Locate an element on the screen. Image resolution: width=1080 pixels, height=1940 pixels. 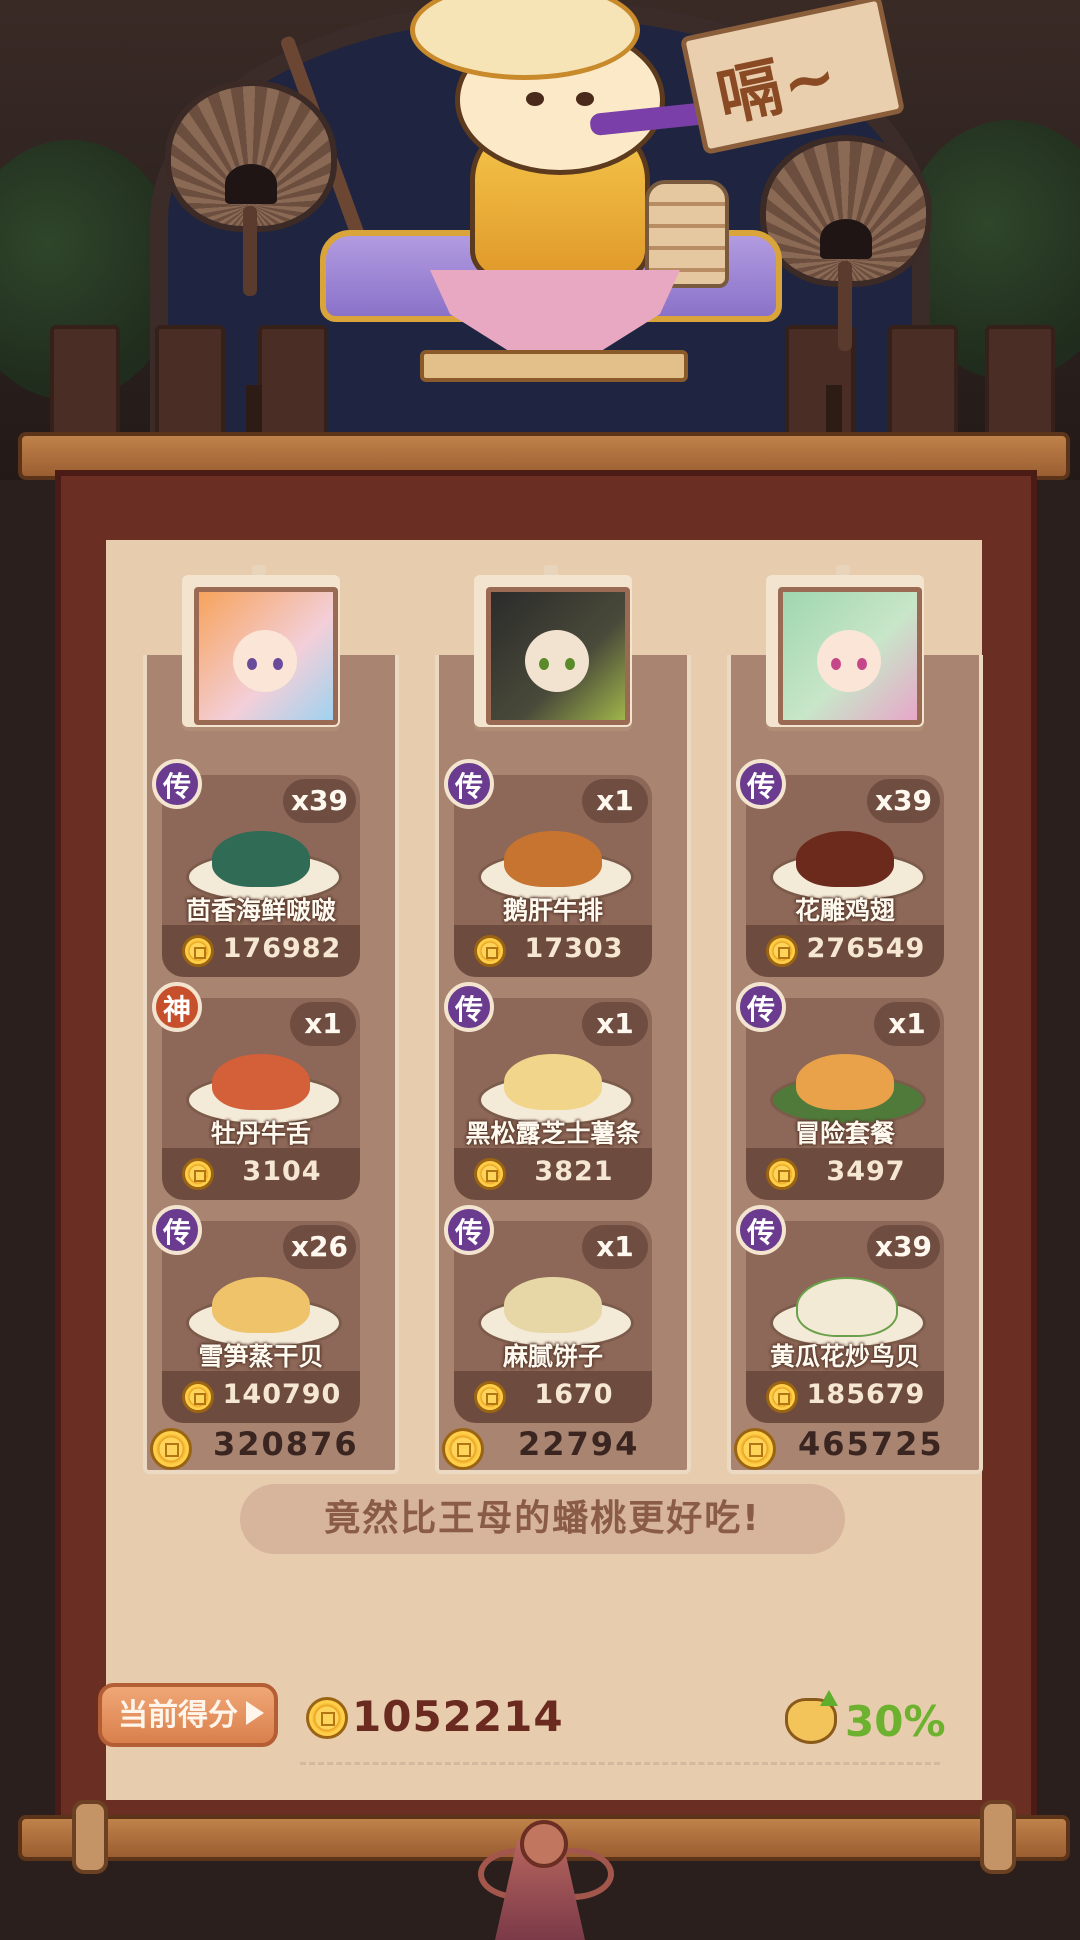
dish-quantity: x26 is located at coordinates (319, 1247).